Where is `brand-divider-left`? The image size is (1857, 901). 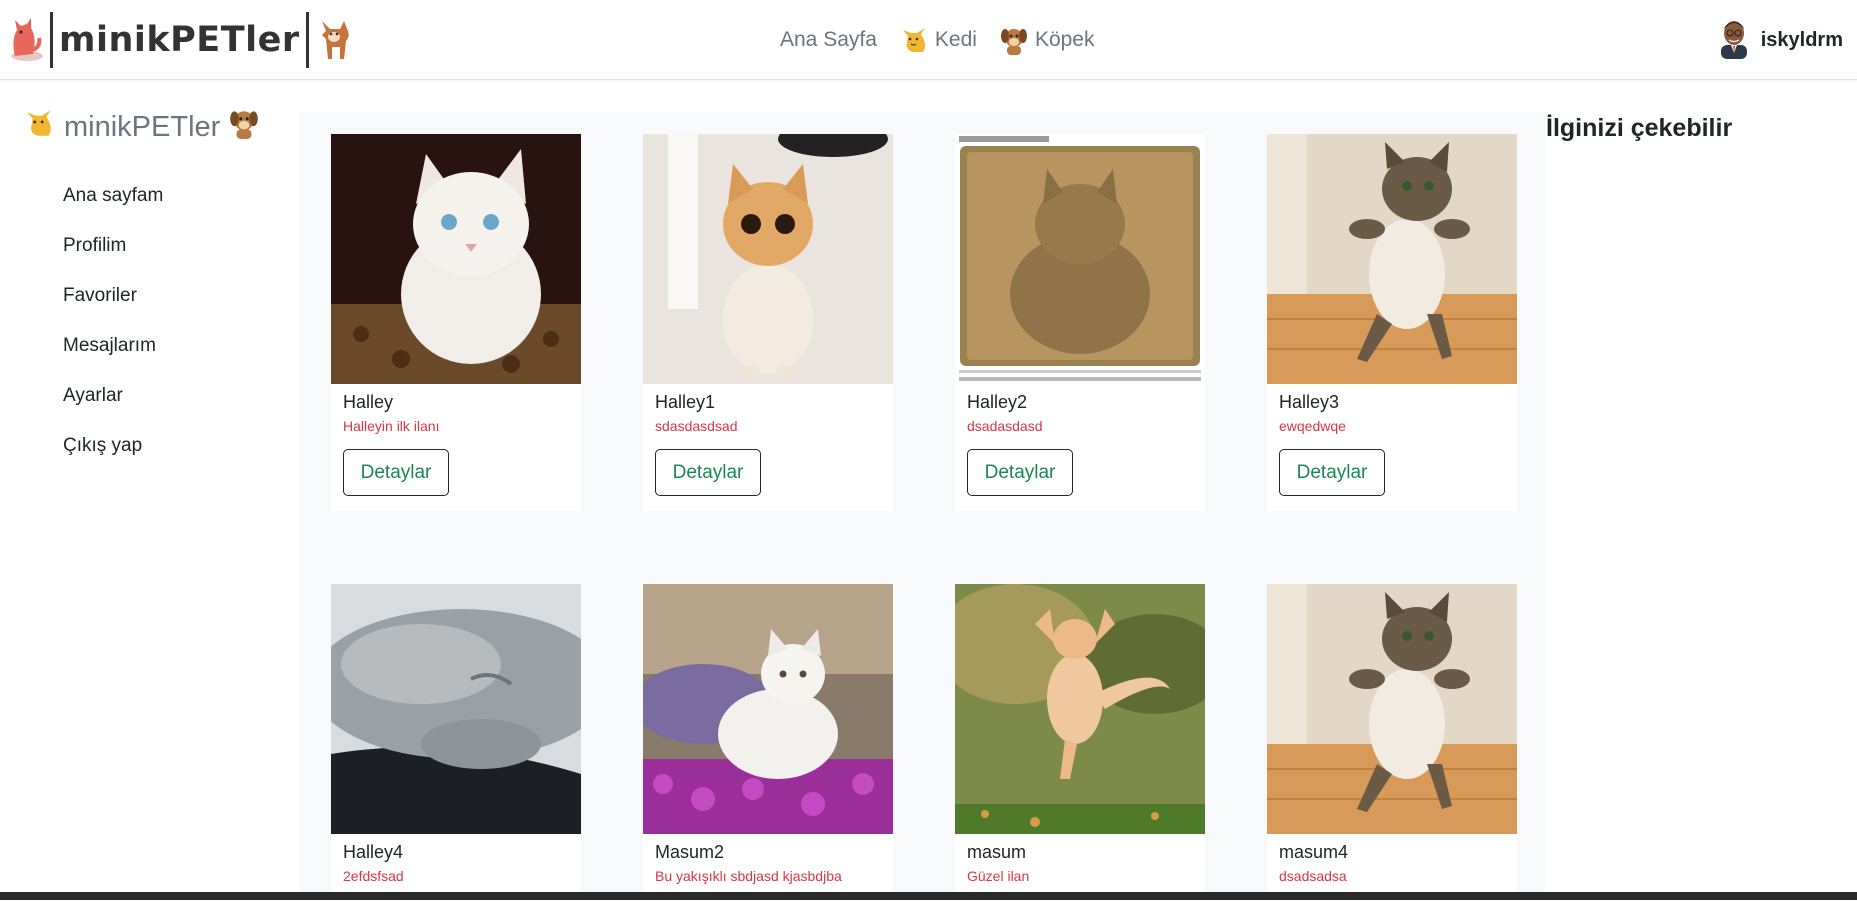
brand-divider-left is located at coordinates (51, 40).